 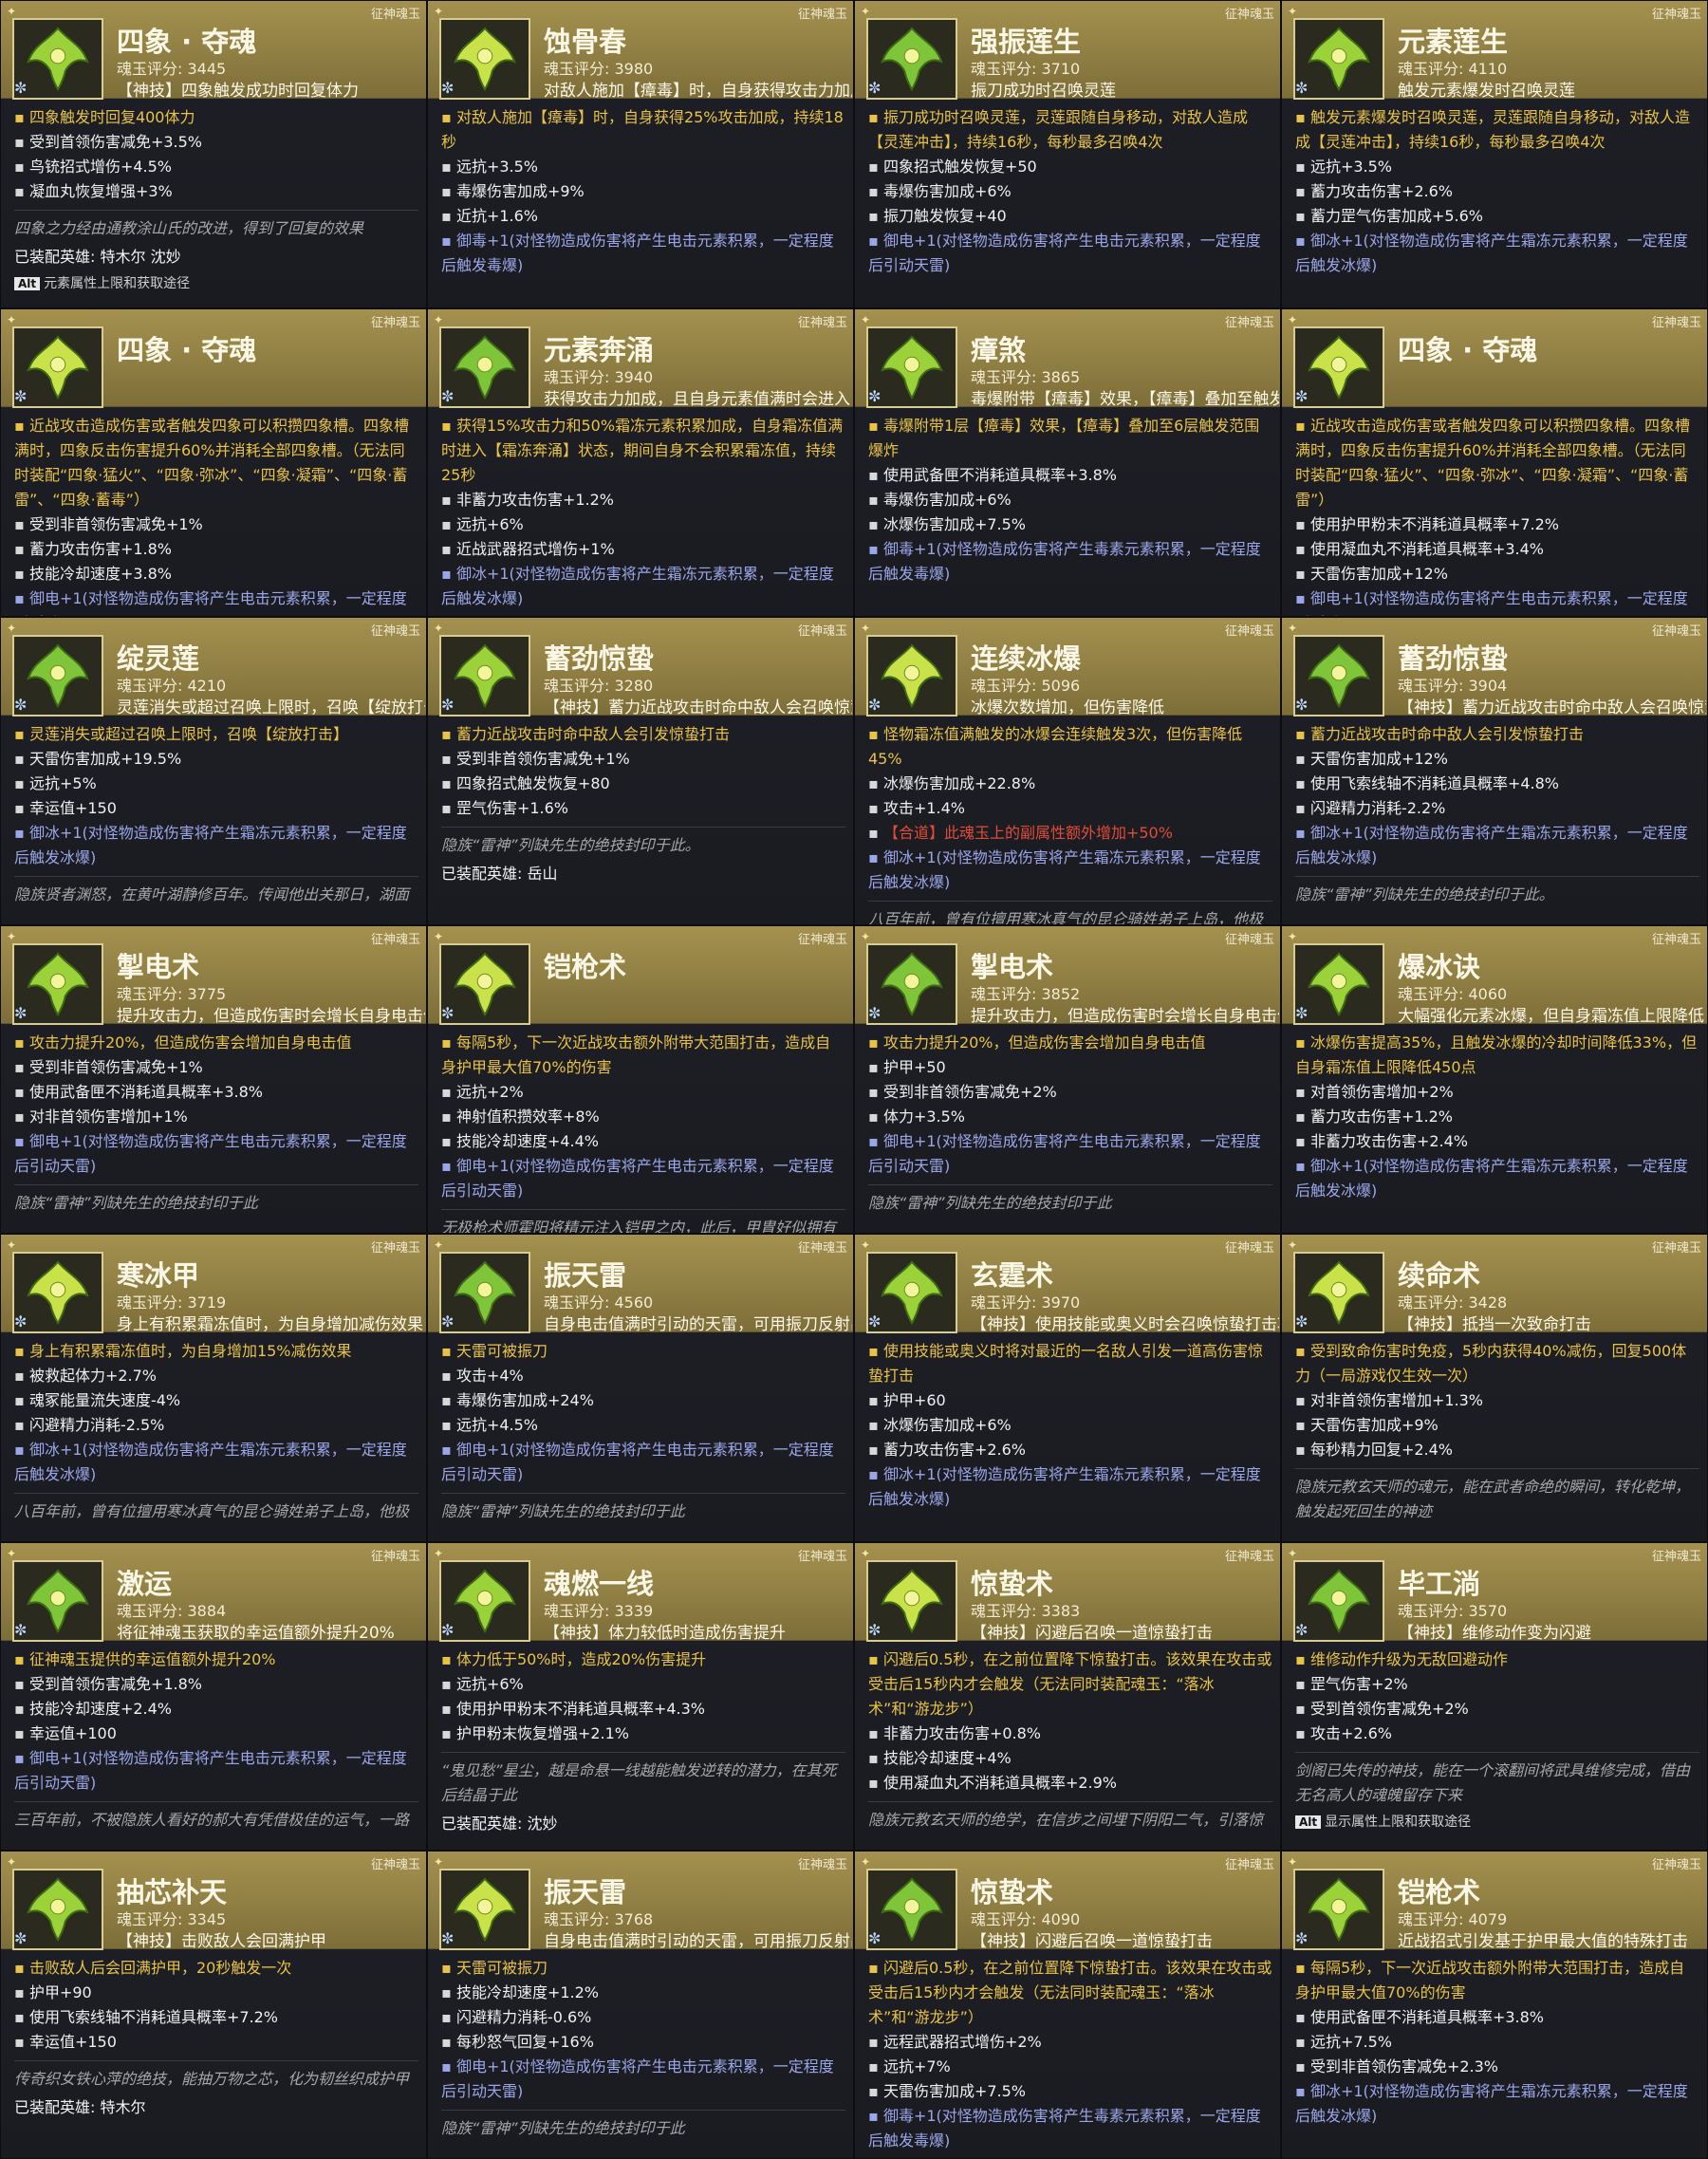 I want to click on stat-line: 攻击+1.4%, so click(x=1070, y=808).